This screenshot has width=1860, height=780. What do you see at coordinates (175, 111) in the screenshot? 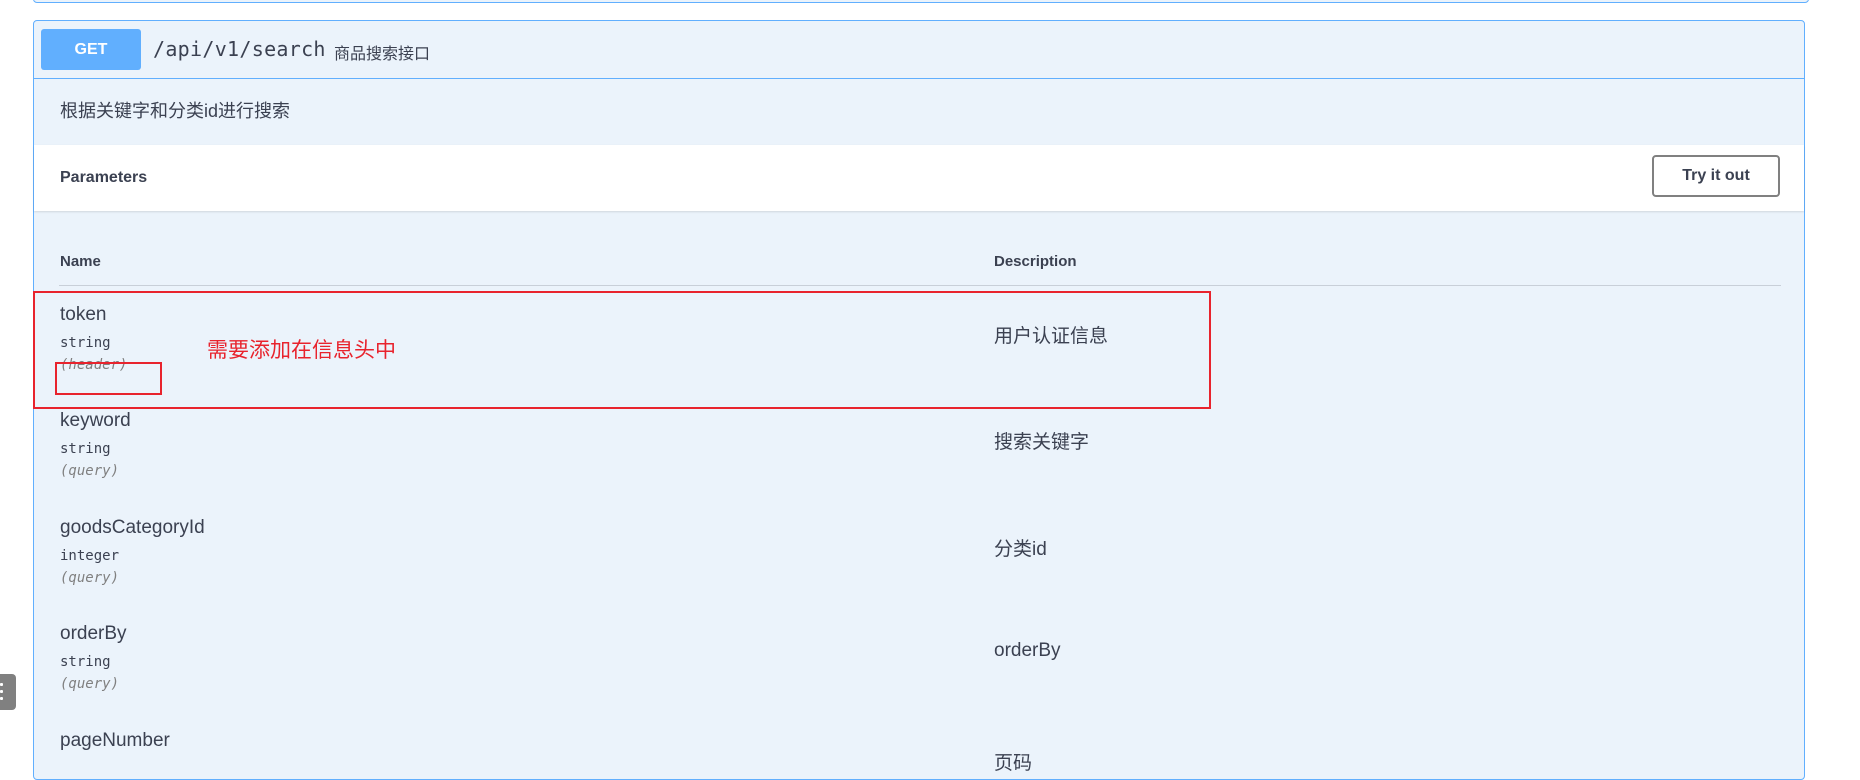
I see `endpoint-description: 根据关键字和分类id进行搜索` at bounding box center [175, 111].